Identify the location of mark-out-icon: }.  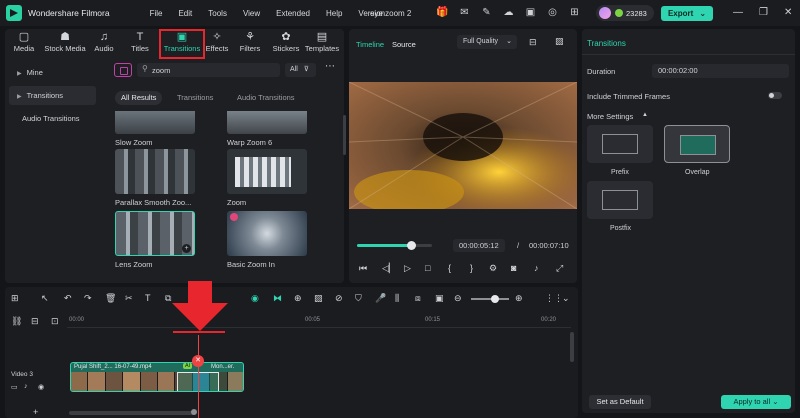
(471, 268).